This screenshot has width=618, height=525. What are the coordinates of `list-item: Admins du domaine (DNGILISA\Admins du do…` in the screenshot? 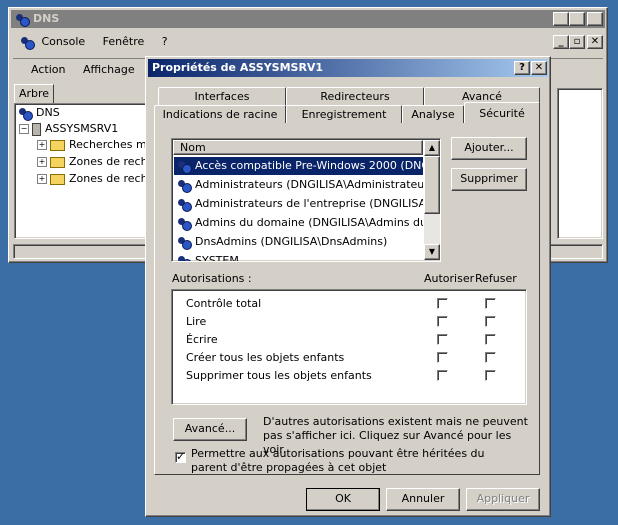 It's located at (298, 223).